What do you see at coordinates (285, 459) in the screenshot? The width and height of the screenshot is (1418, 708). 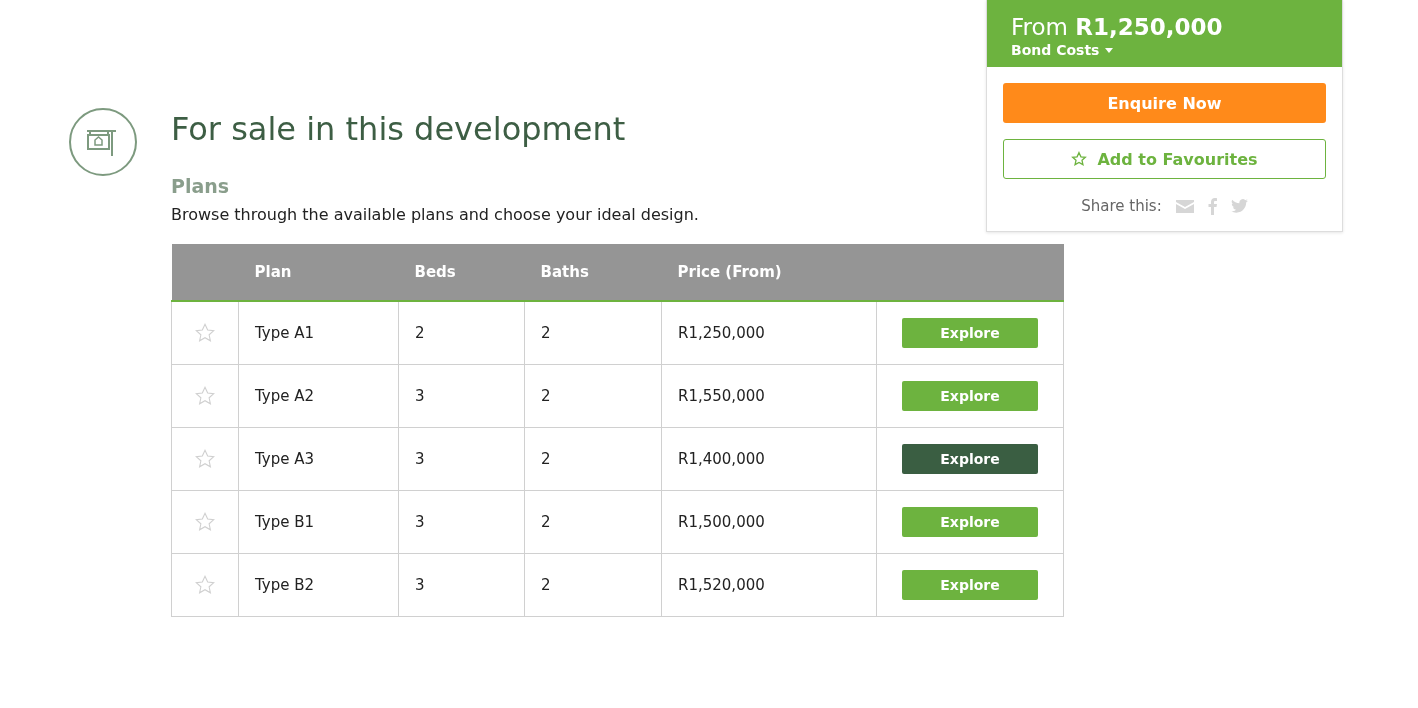 I see `table-cell: Type A3` at bounding box center [285, 459].